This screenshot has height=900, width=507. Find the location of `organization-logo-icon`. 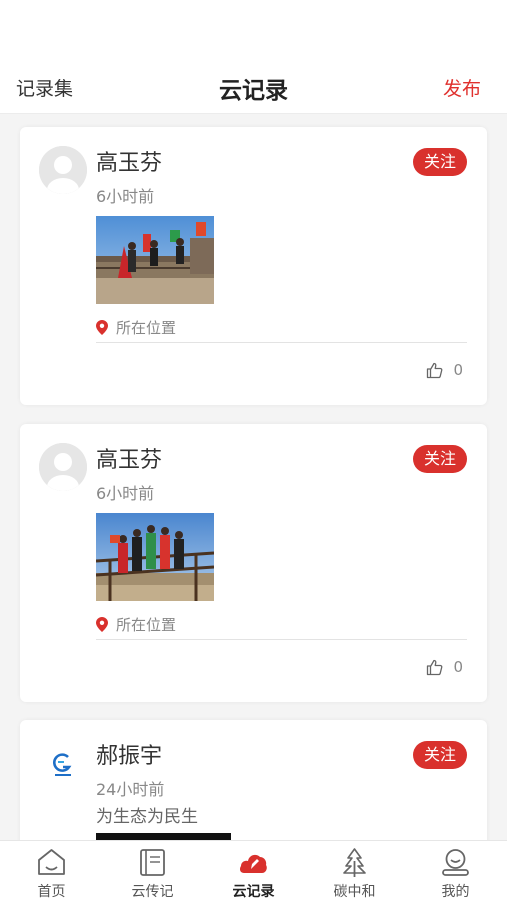

organization-logo-icon is located at coordinates (63, 765).